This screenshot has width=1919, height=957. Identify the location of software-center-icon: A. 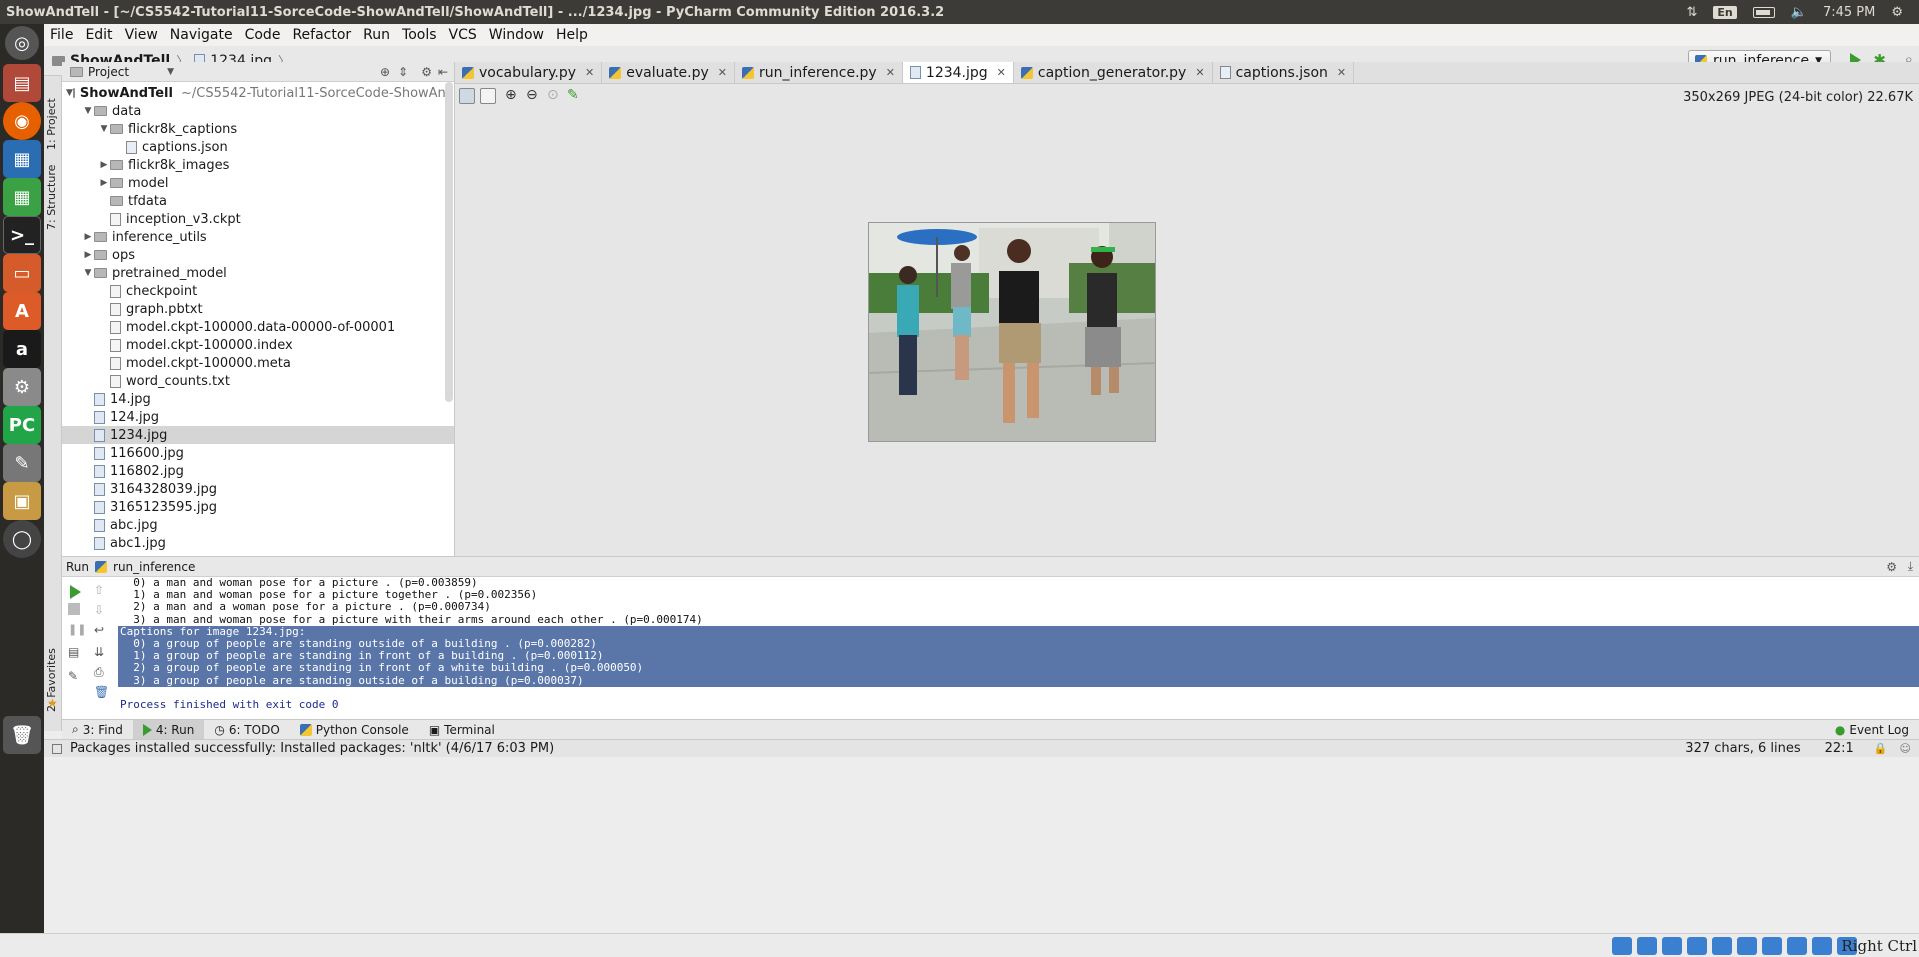
(22, 311).